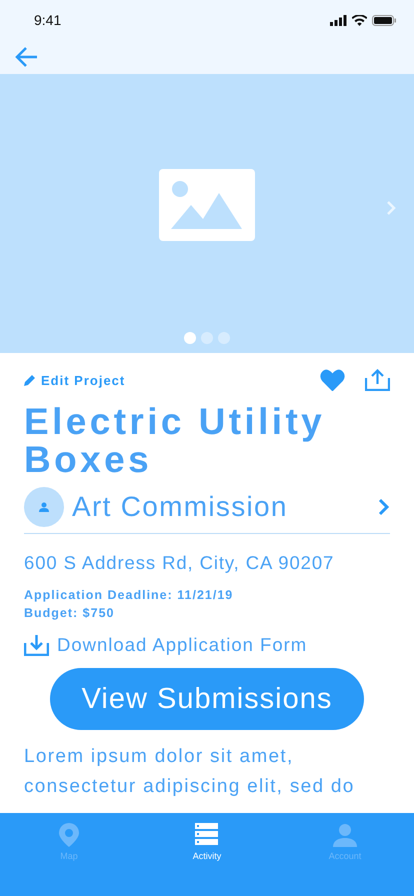  What do you see at coordinates (166, 645) in the screenshot?
I see `download-link: Download Application Form` at bounding box center [166, 645].